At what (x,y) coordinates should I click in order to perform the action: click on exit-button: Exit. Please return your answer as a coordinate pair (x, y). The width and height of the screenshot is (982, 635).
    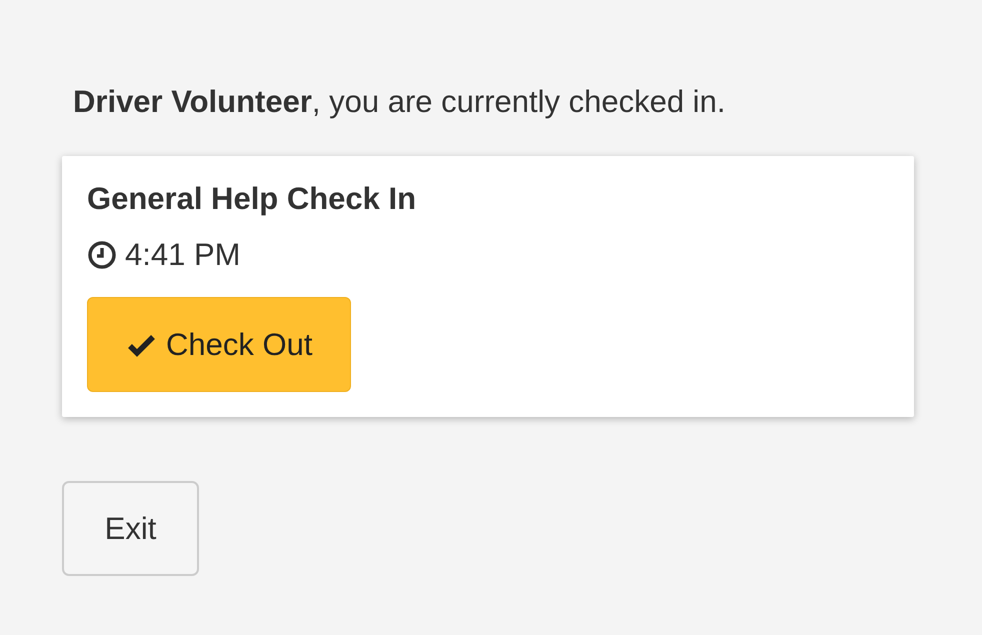
    Looking at the image, I should click on (130, 528).